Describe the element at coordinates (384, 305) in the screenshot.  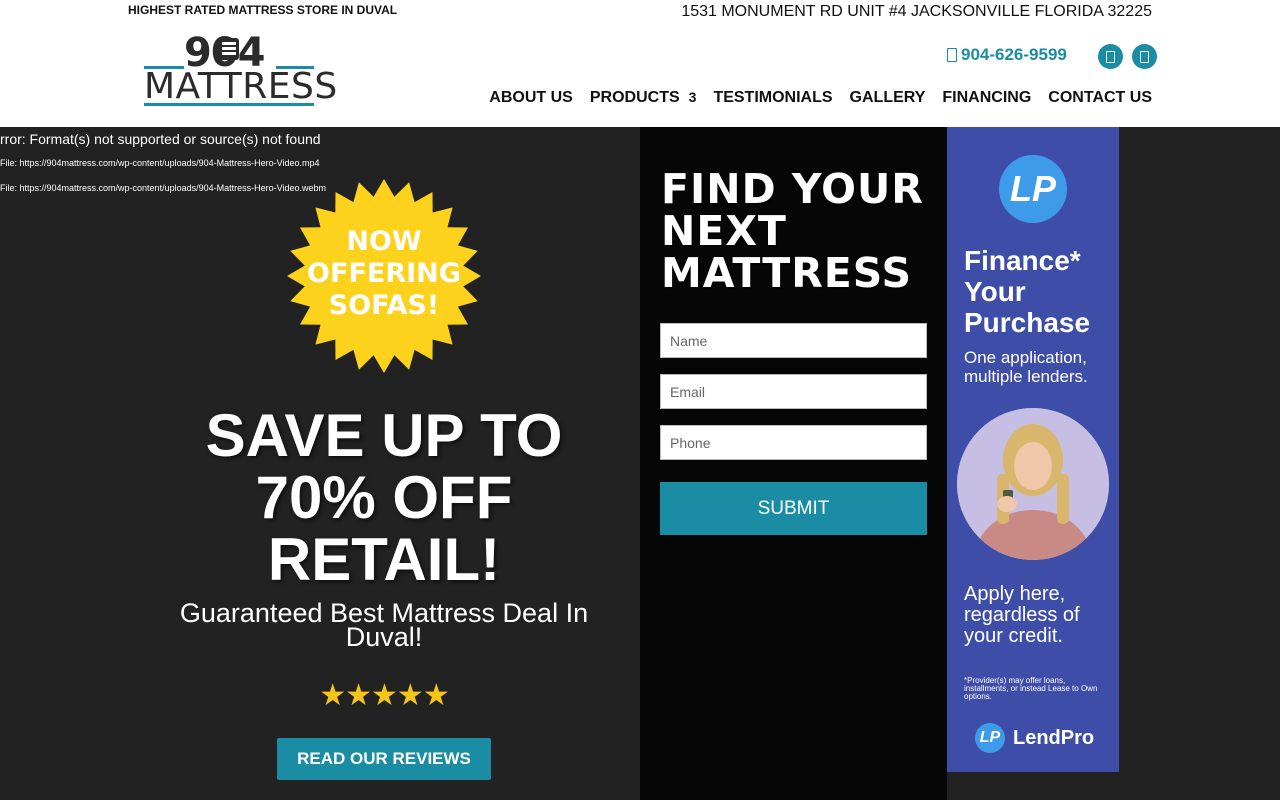
I see `badge-line: SOFAS!` at that location.